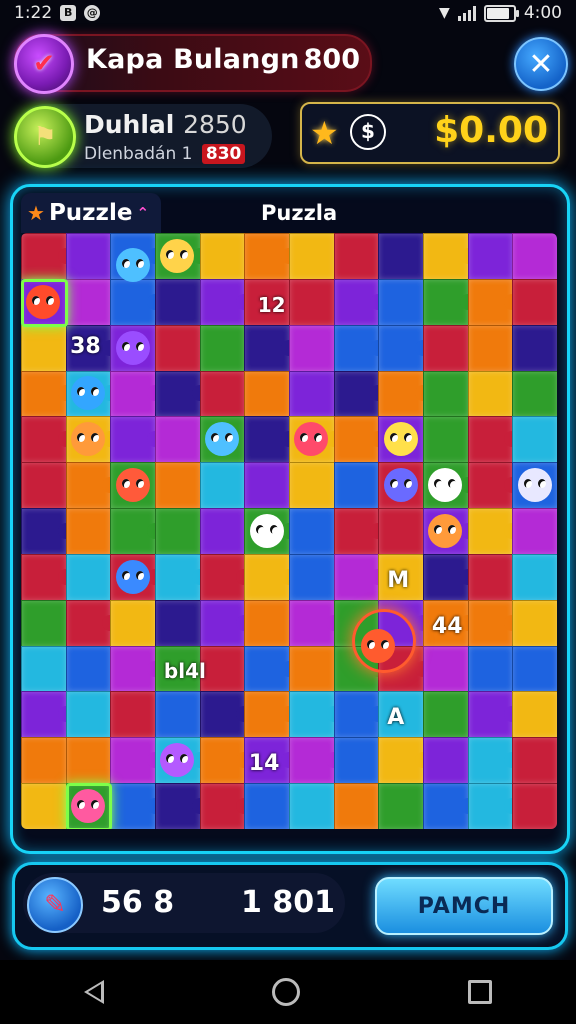 Image resolution: width=576 pixels, height=1024 pixels. What do you see at coordinates (130, 154) in the screenshot?
I see `player-subtitle: Dlenbadán` at bounding box center [130, 154].